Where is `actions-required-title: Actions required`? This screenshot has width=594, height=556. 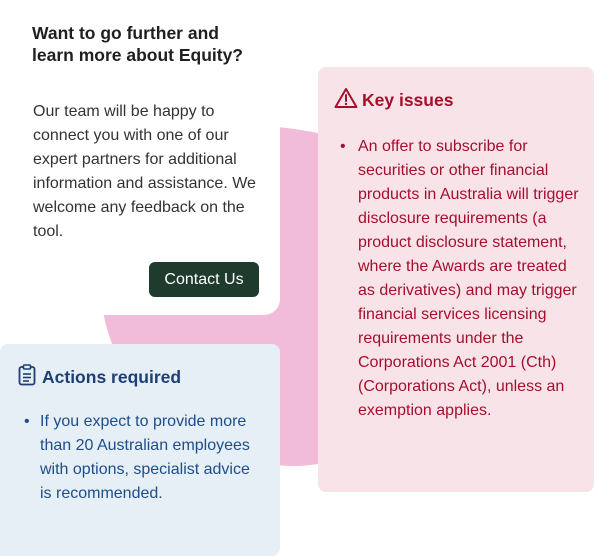 actions-required-title: Actions required is located at coordinates (112, 377).